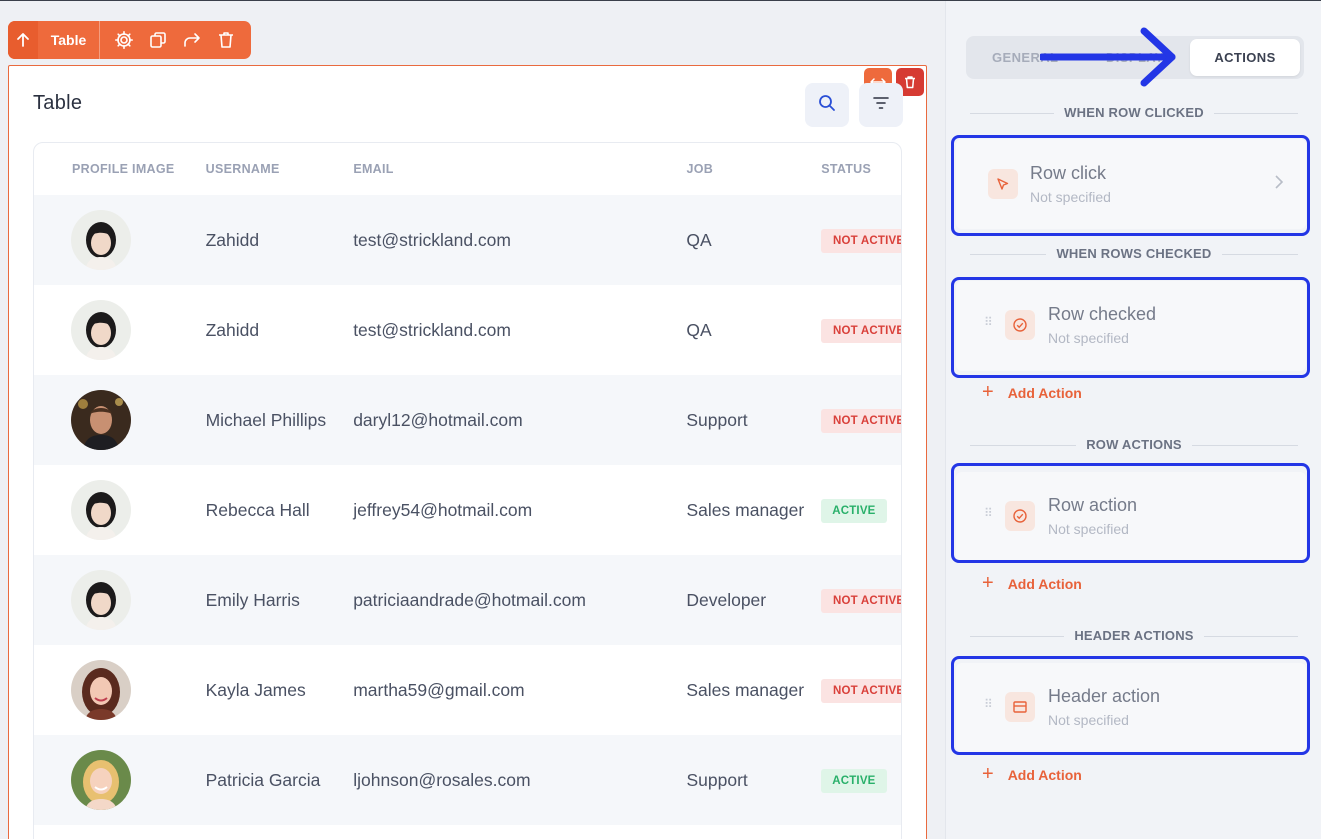 The width and height of the screenshot is (1321, 839). I want to click on section-title-row-actions: ROW ACTIONS, so click(1134, 444).